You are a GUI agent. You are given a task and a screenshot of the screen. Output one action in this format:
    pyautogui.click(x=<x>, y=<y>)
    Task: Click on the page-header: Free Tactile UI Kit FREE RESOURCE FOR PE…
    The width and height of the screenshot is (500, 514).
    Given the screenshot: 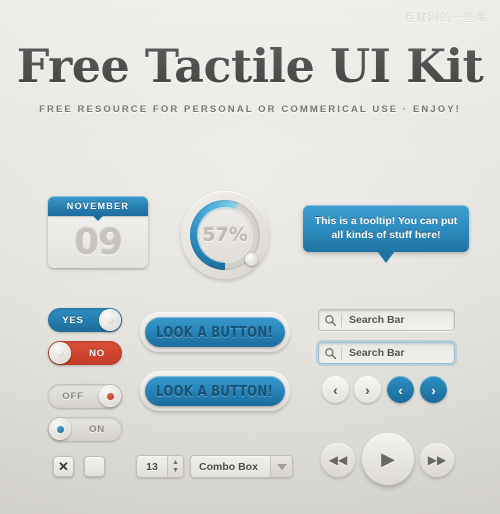 What is the action you would take?
    pyautogui.click(x=250, y=77)
    